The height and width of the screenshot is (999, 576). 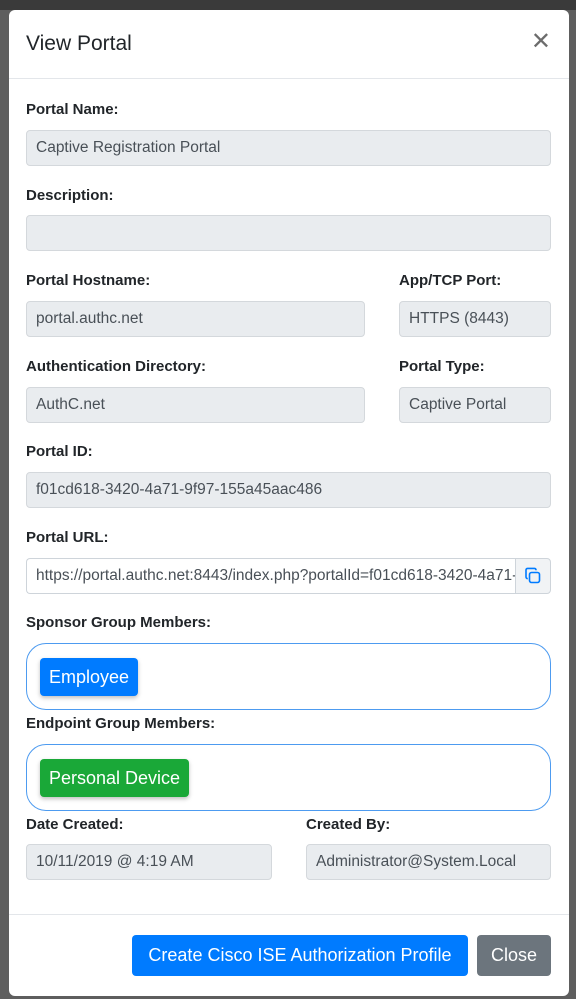 What do you see at coordinates (348, 824) in the screenshot?
I see `created-by-label: Created By:` at bounding box center [348, 824].